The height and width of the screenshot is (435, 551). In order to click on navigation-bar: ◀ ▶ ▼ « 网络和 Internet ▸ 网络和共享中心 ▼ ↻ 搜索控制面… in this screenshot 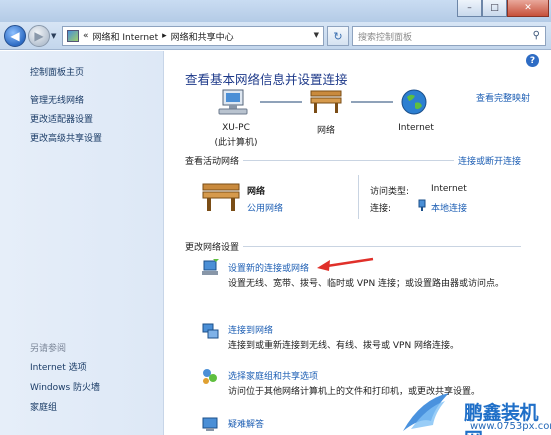, I will do `click(275, 36)`.